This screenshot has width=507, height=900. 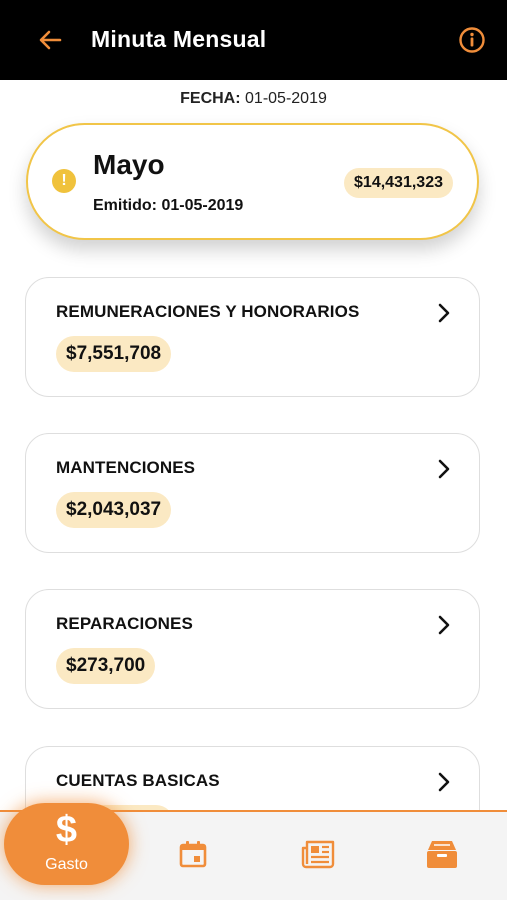 I want to click on category-name: CUENTAS BASICAS, so click(x=138, y=780).